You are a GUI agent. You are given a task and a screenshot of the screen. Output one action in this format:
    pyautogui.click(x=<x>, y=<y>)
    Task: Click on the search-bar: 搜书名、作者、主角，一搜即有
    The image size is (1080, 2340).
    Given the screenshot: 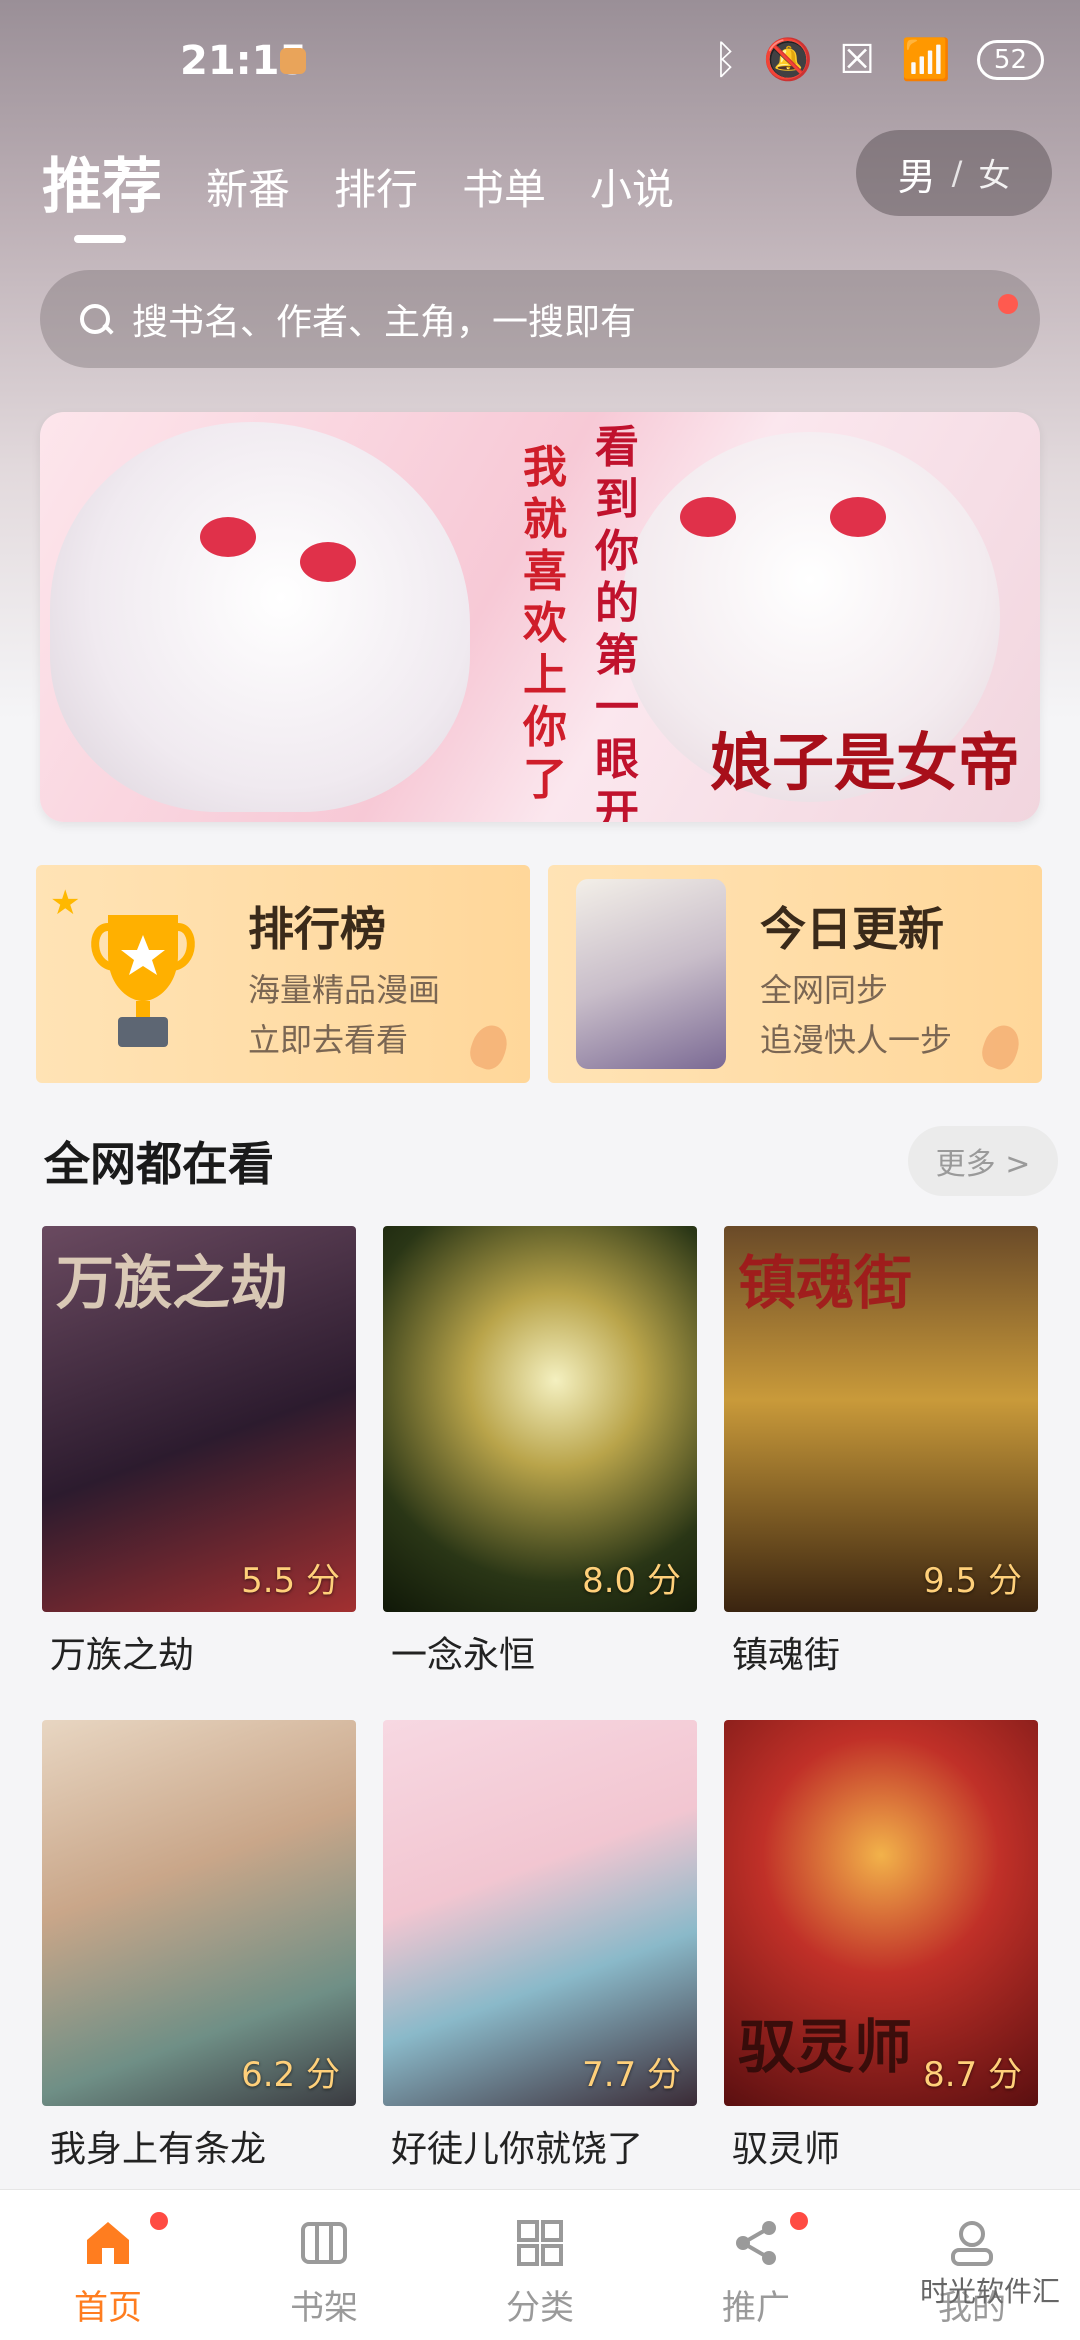 What is the action you would take?
    pyautogui.click(x=540, y=319)
    